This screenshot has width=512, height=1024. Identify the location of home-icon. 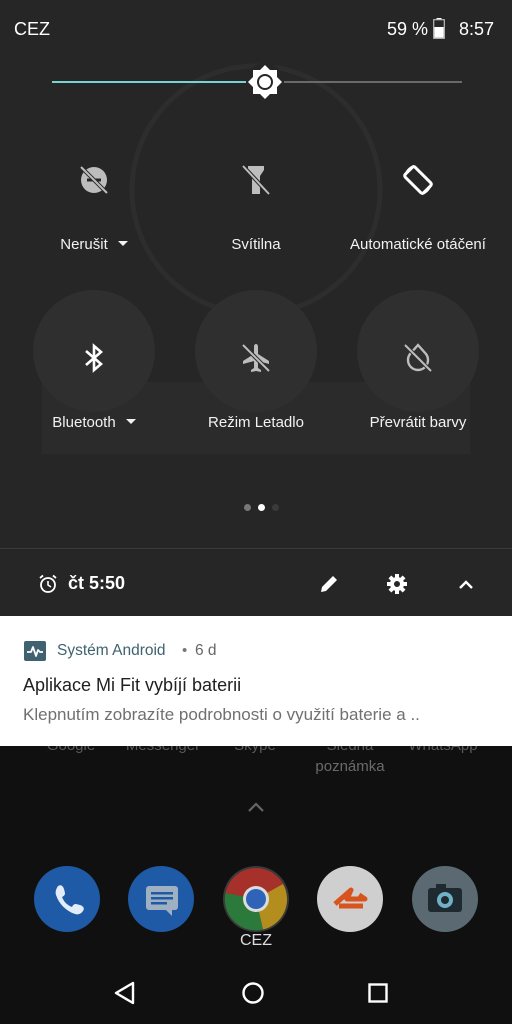
(253, 993).